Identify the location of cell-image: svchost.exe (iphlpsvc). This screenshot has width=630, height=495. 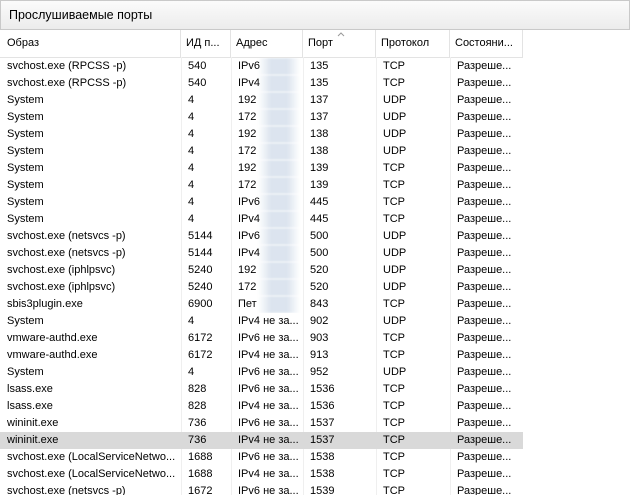
(61, 270).